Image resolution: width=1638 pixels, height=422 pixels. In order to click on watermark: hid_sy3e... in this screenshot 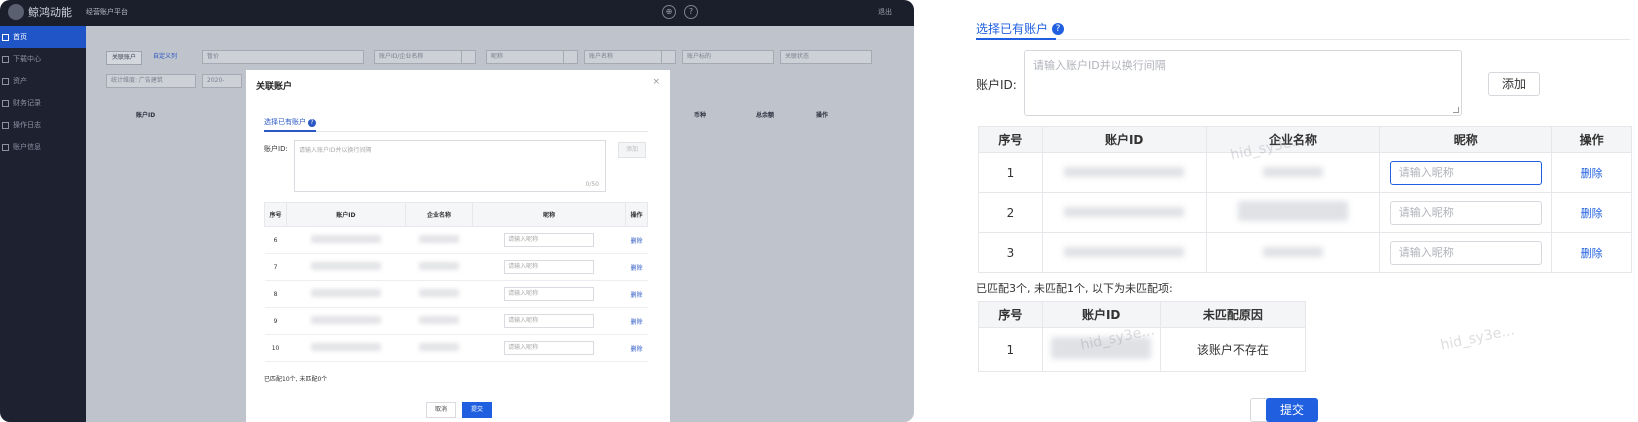, I will do `click(1477, 338)`.